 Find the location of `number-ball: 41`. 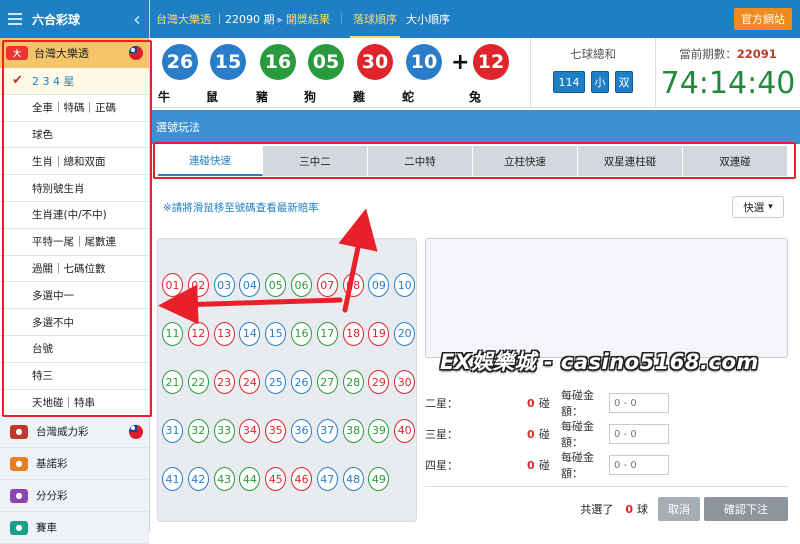

number-ball: 41 is located at coordinates (172, 479).